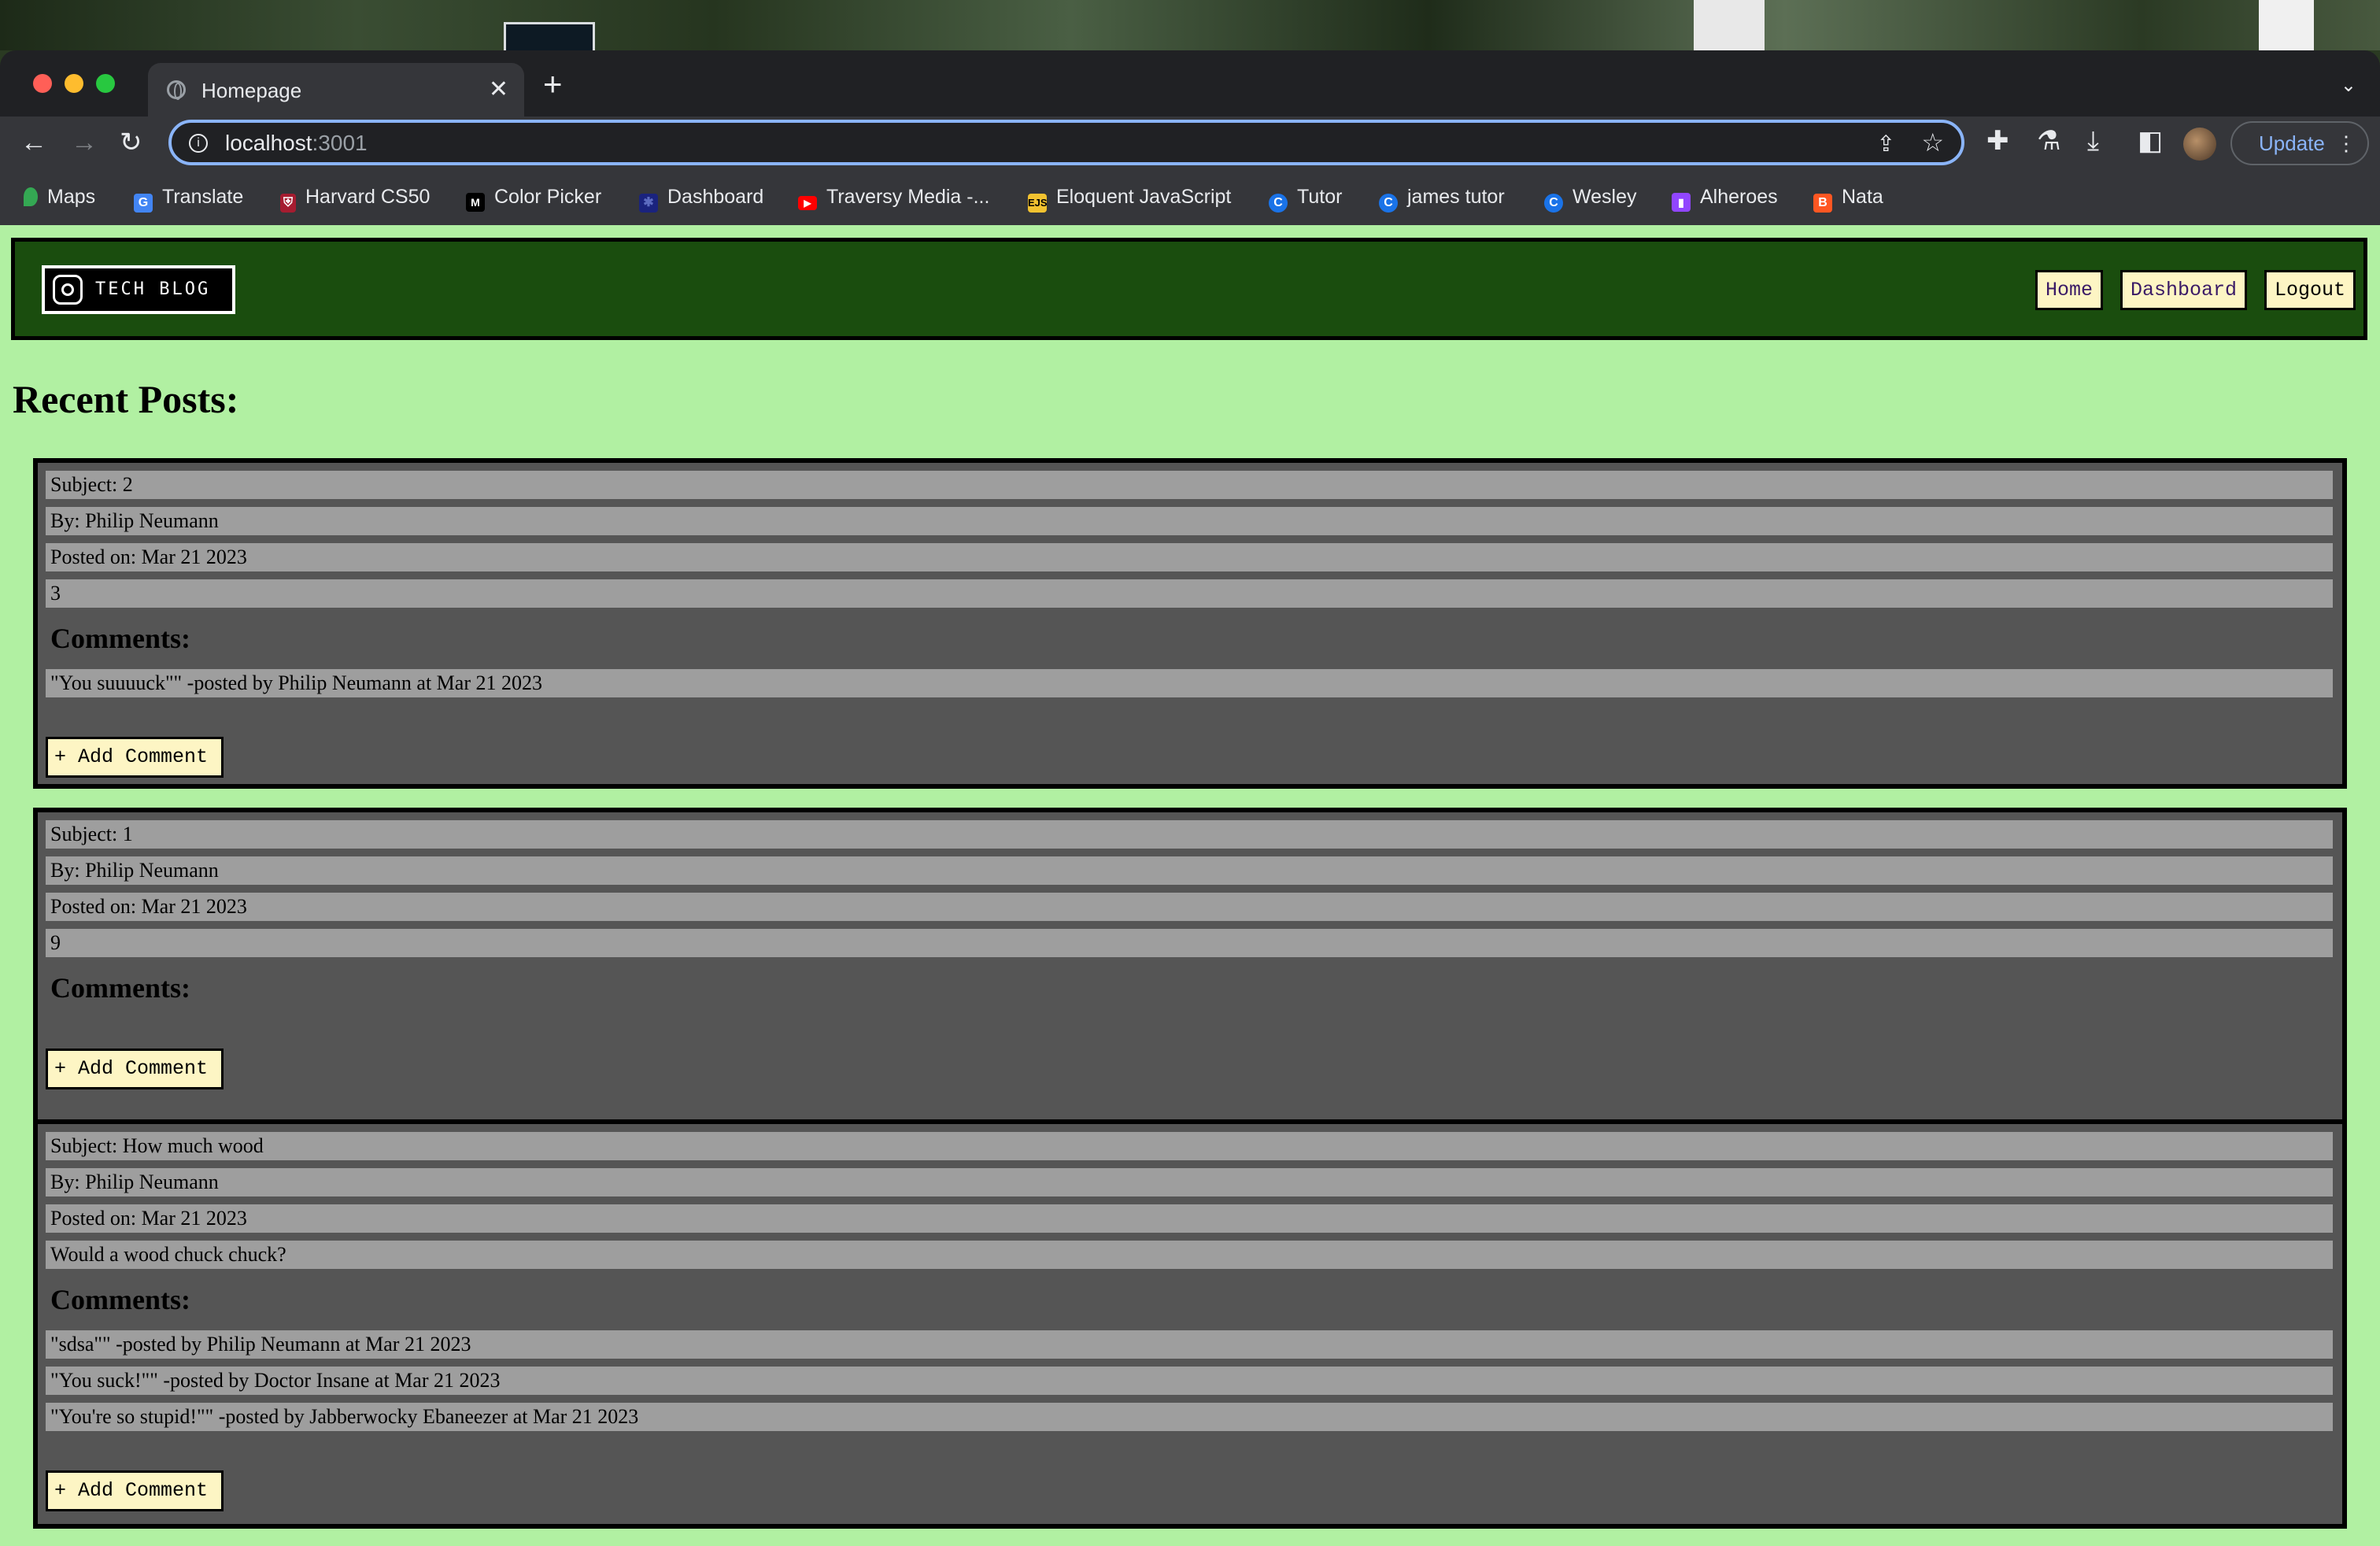 The image size is (2380, 1546). Describe the element at coordinates (1190, 83) in the screenshot. I see `tab-strip: Homepage ✕ + ⌄` at that location.